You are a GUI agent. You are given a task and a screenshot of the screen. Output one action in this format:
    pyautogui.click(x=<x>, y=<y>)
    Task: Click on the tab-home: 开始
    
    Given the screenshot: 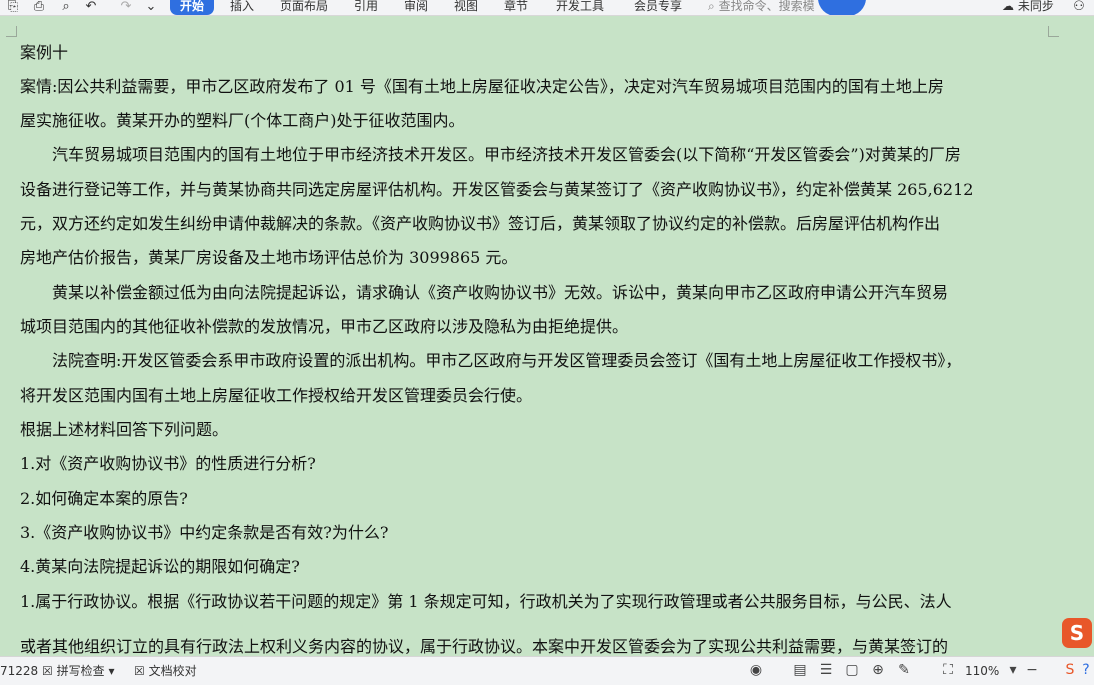 What is the action you would take?
    pyautogui.click(x=192, y=7)
    